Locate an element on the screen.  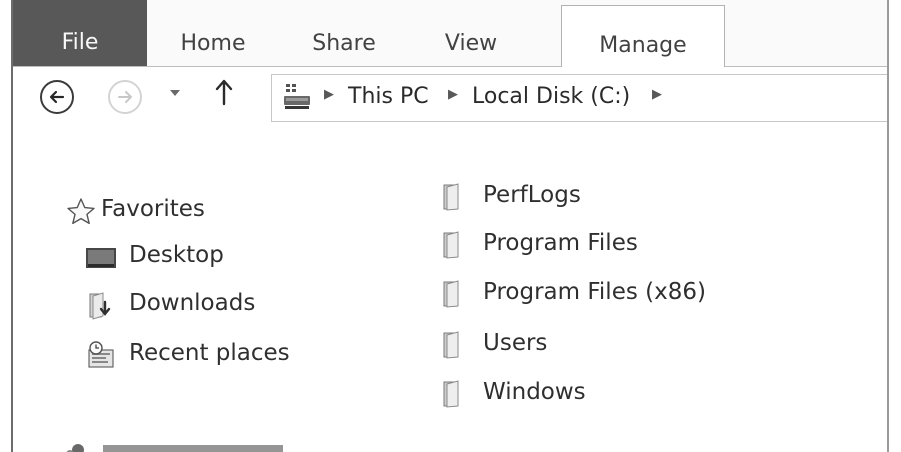
ribbon-tabs: File Home Share View Manage is located at coordinates (450, 33).